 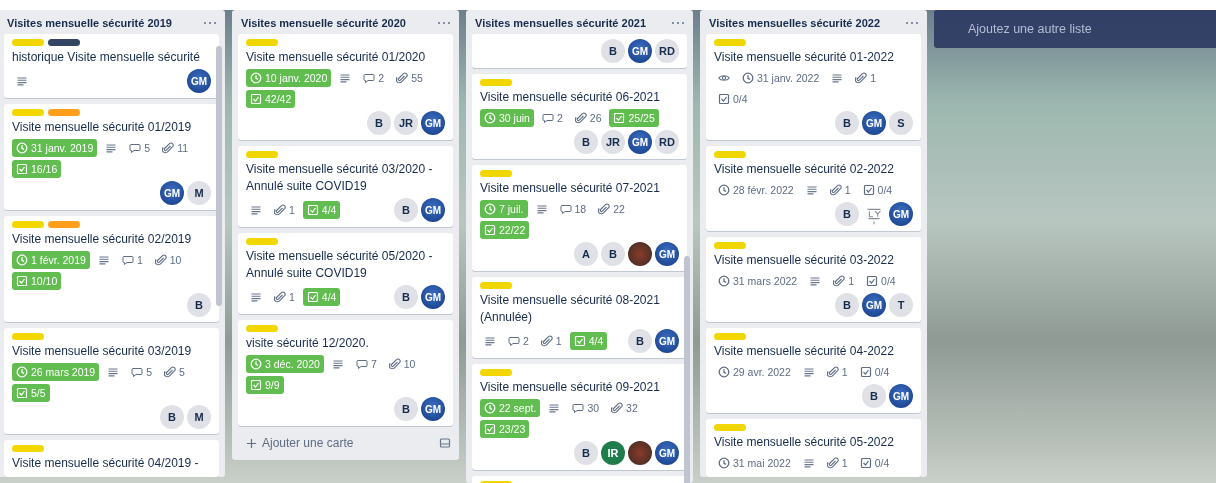 What do you see at coordinates (323, 23) in the screenshot?
I see `list-title: Visites mensuelle sécurité 2020` at bounding box center [323, 23].